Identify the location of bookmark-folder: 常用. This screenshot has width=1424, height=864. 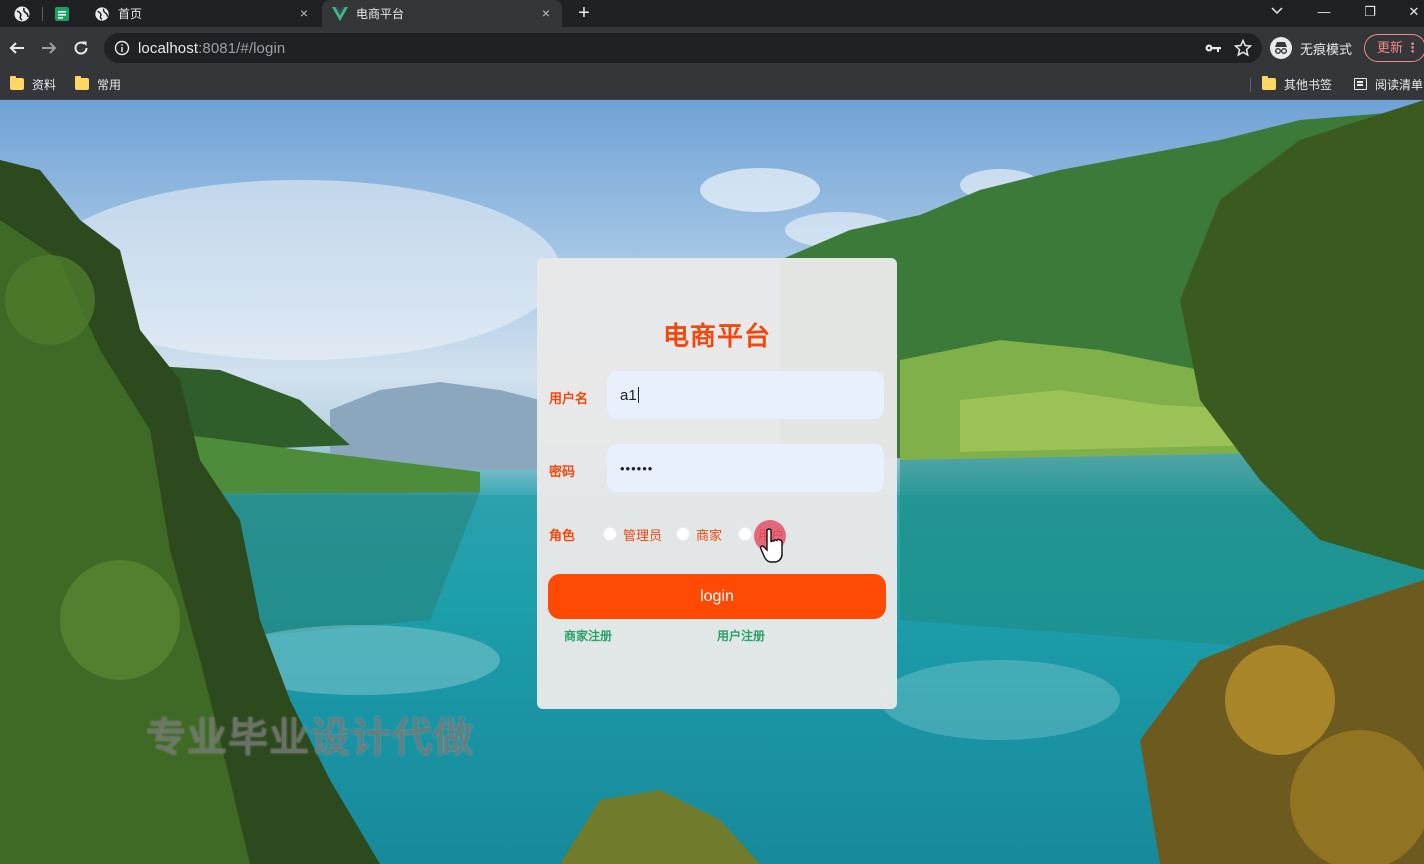
(98, 84).